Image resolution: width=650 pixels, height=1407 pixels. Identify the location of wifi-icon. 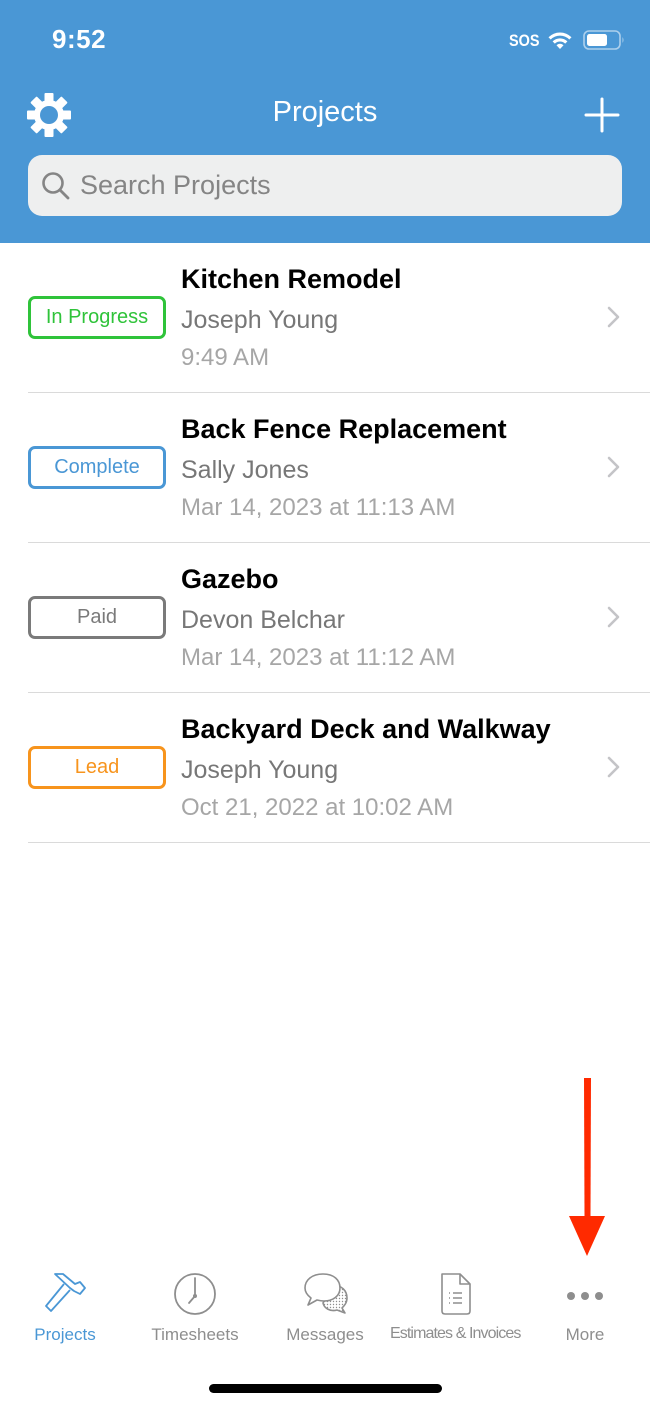
(560, 40).